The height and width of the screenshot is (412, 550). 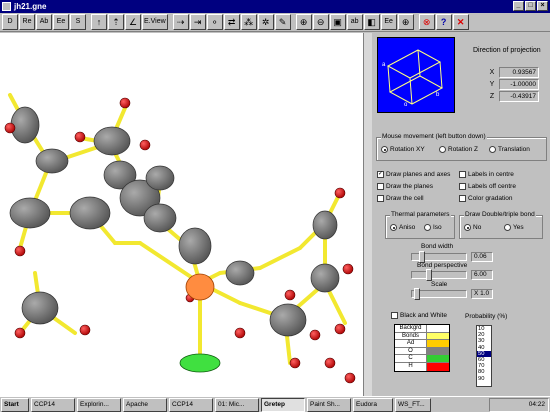 What do you see at coordinates (405, 186) in the screenshot?
I see `draw-planes-checkbox: Draw the planes` at bounding box center [405, 186].